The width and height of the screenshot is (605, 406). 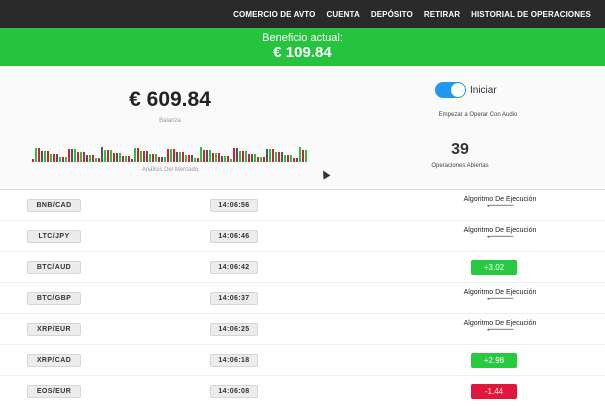 What do you see at coordinates (450, 90) in the screenshot?
I see `start-toggle` at bounding box center [450, 90].